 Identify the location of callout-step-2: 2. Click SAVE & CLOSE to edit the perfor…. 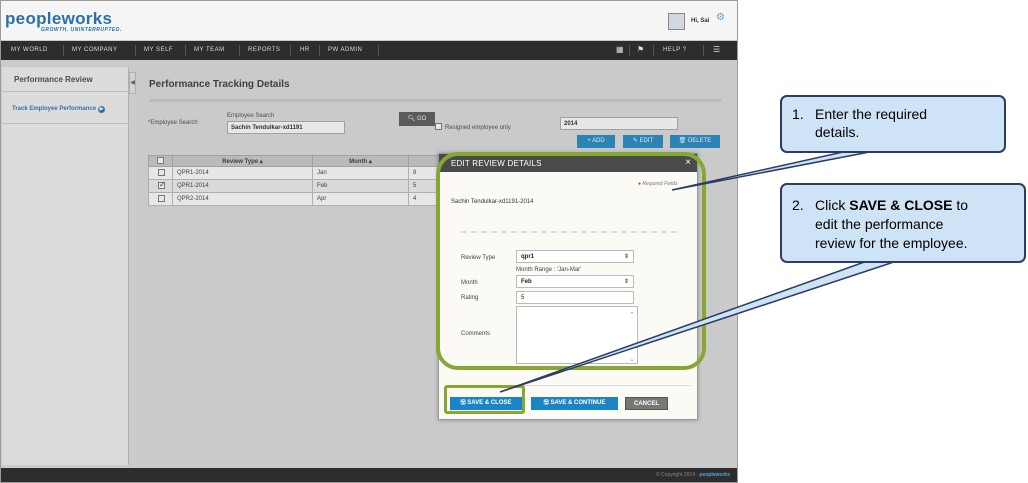
(903, 223).